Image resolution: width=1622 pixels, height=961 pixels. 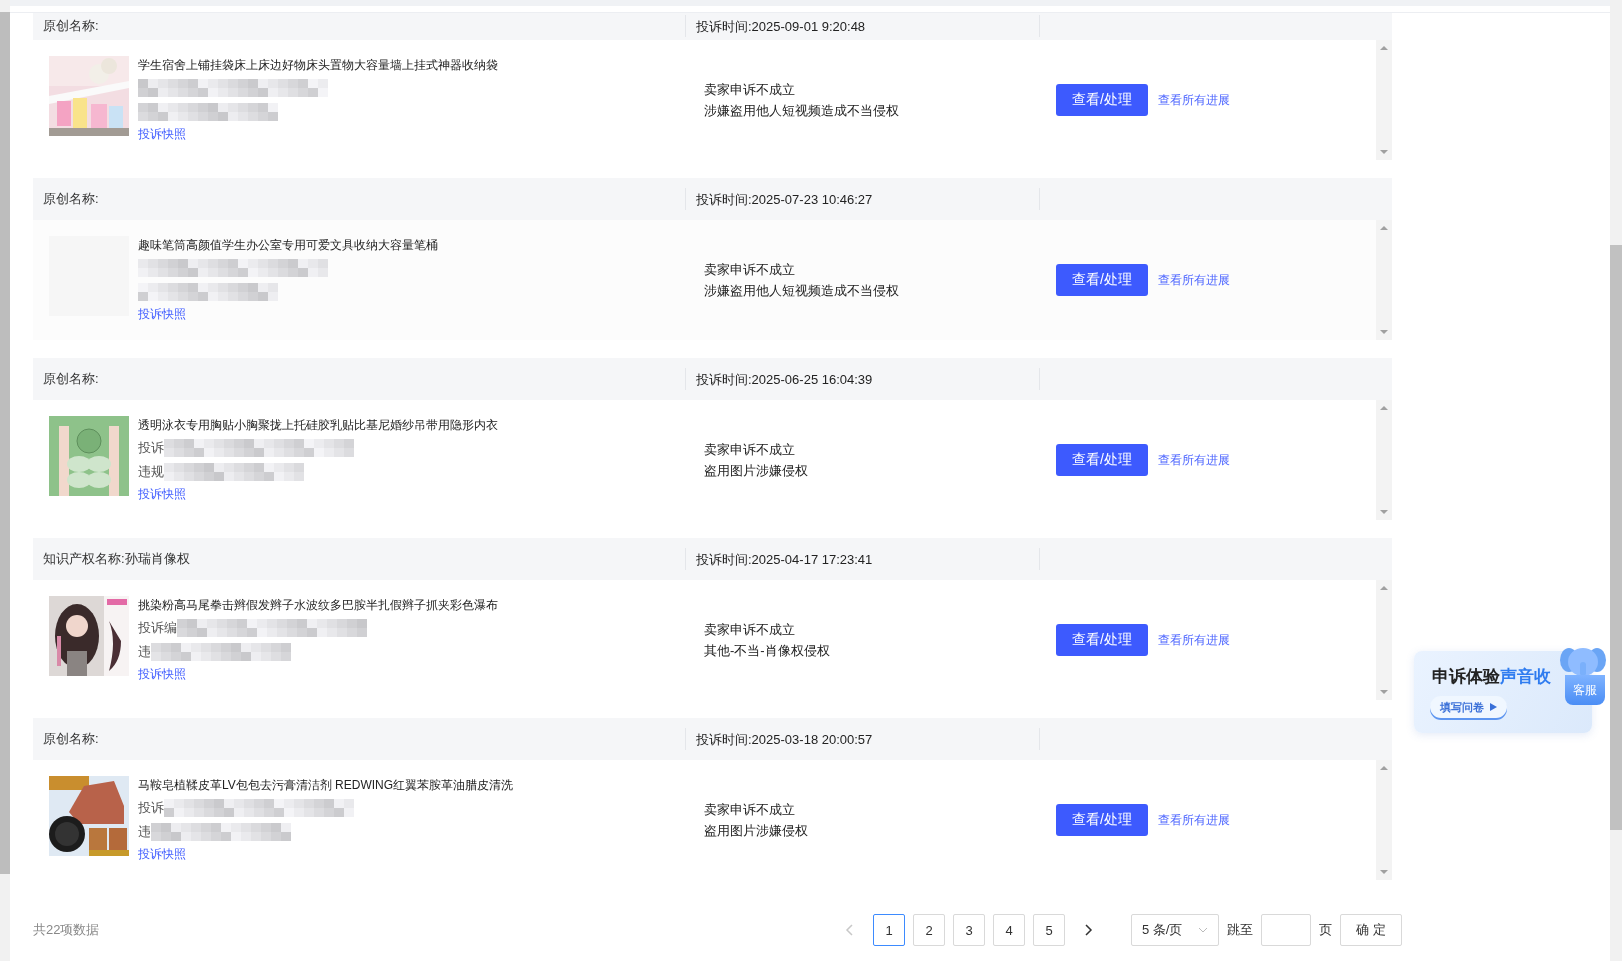 I want to click on product-title: 马鞍皂植鞣皮革LV包包去污膏清洁剂 REDWING红翼苯胺革油腊皮清洗, so click(x=326, y=785).